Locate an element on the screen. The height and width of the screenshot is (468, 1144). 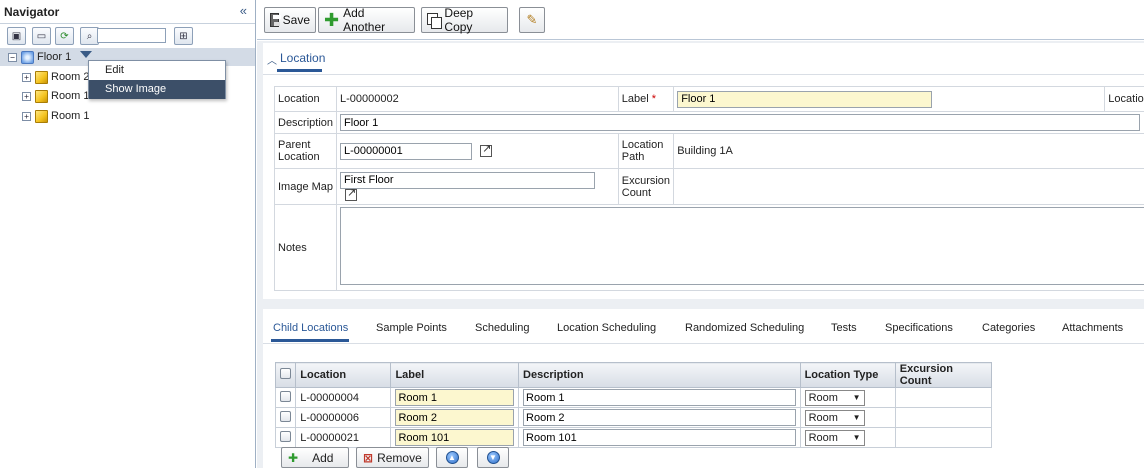
image-map-input is located at coordinates (468, 180).